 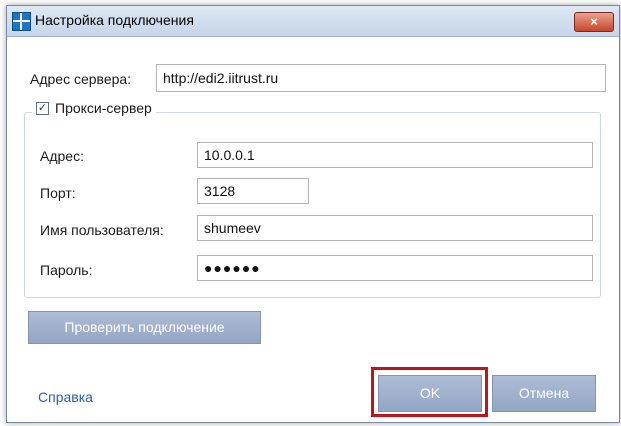 What do you see at coordinates (21, 21) in the screenshot?
I see `app-grid-icon` at bounding box center [21, 21].